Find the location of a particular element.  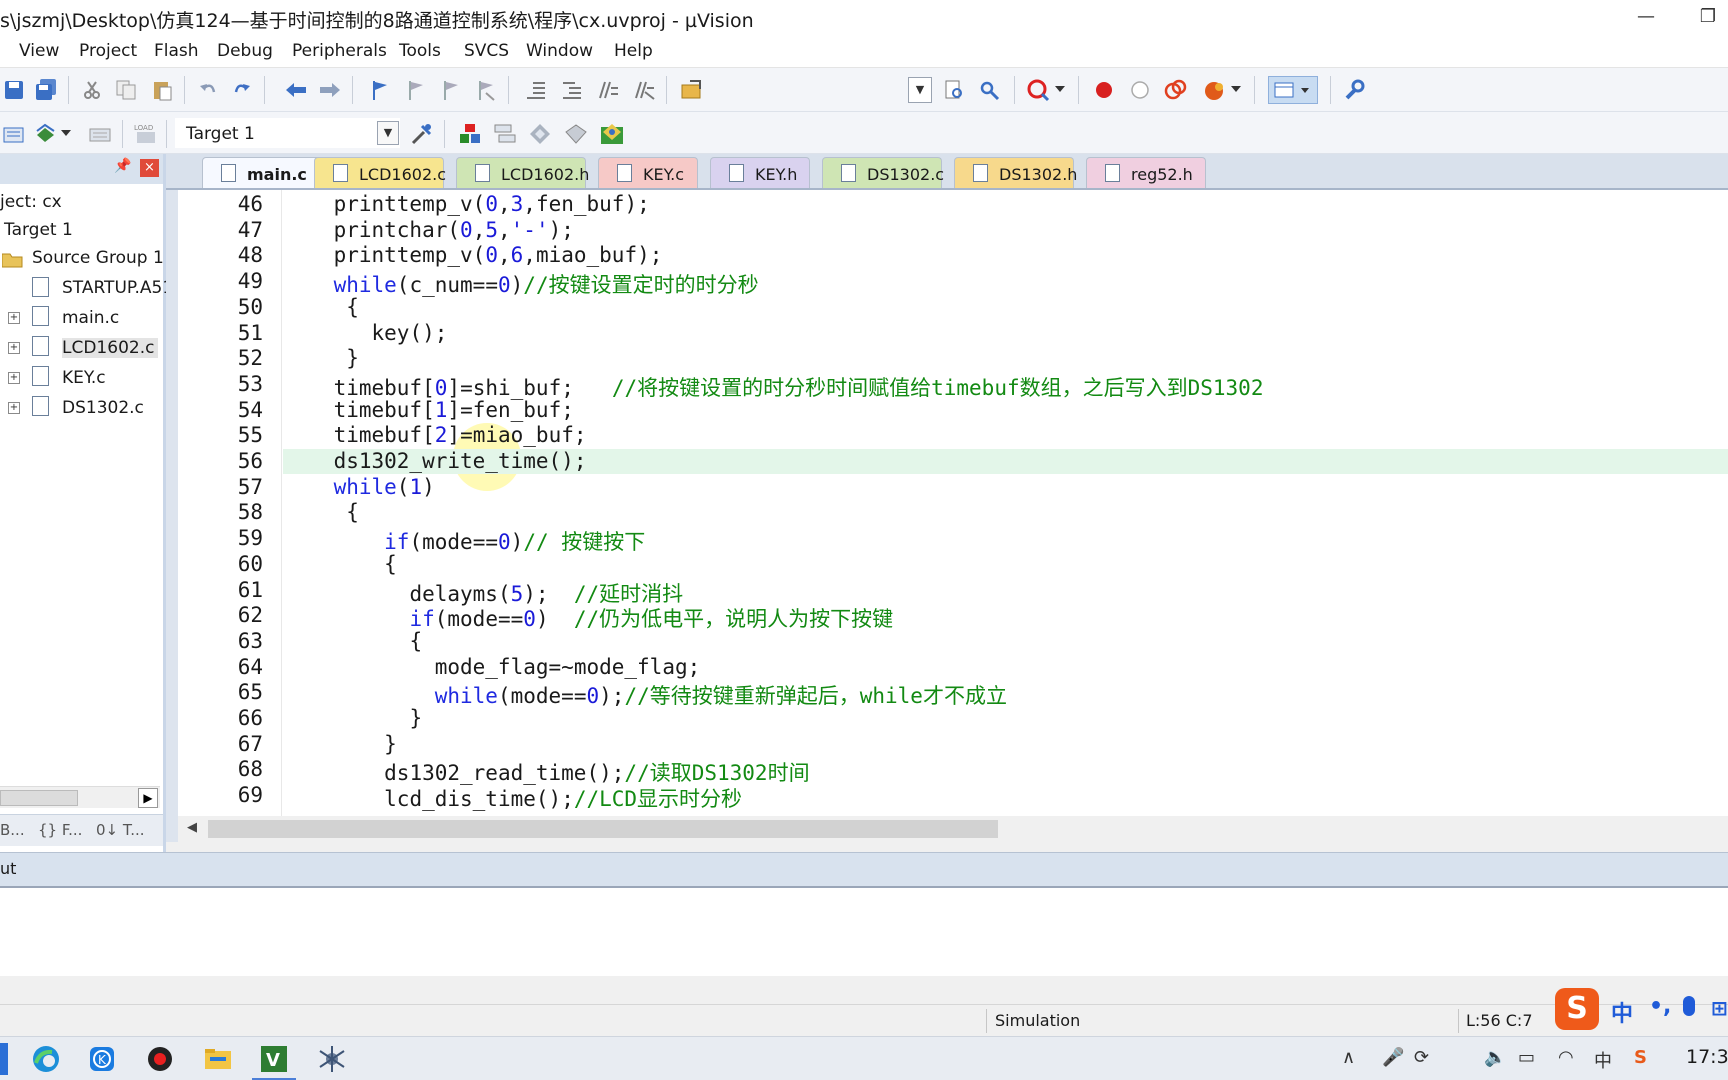

build-icon is located at coordinates (46, 134).